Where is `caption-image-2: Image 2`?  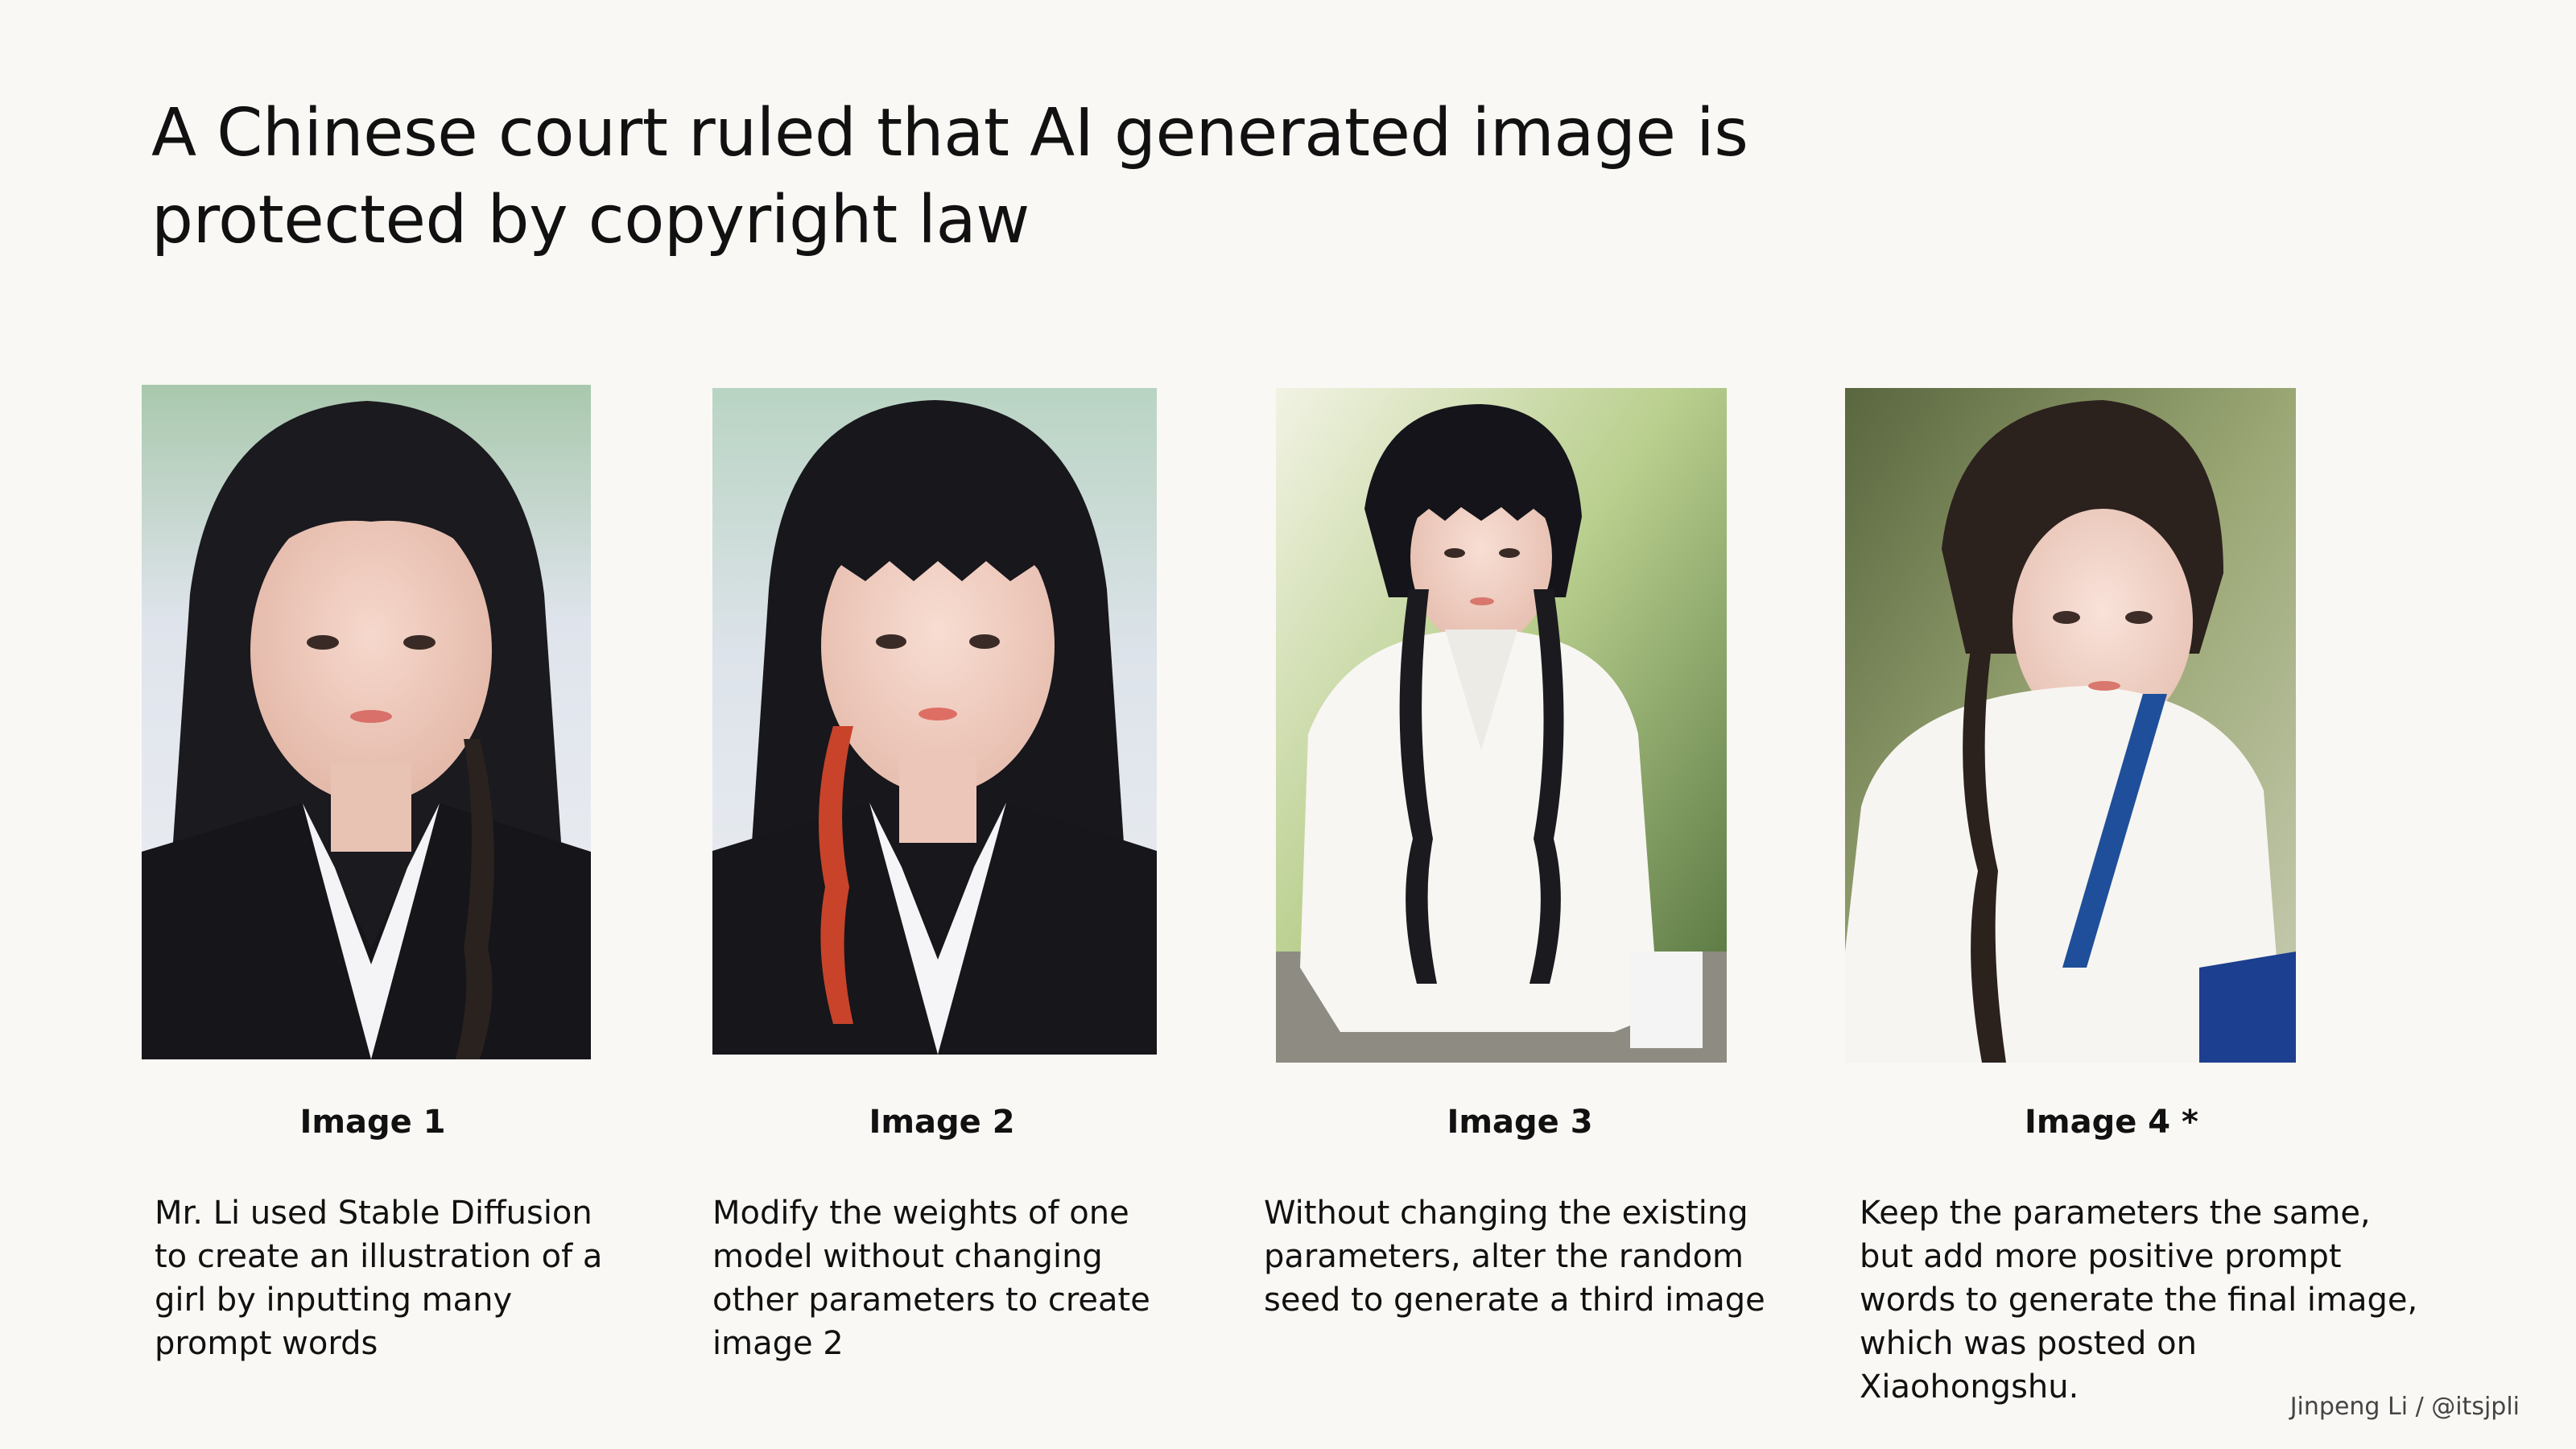 caption-image-2: Image 2 is located at coordinates (942, 1122).